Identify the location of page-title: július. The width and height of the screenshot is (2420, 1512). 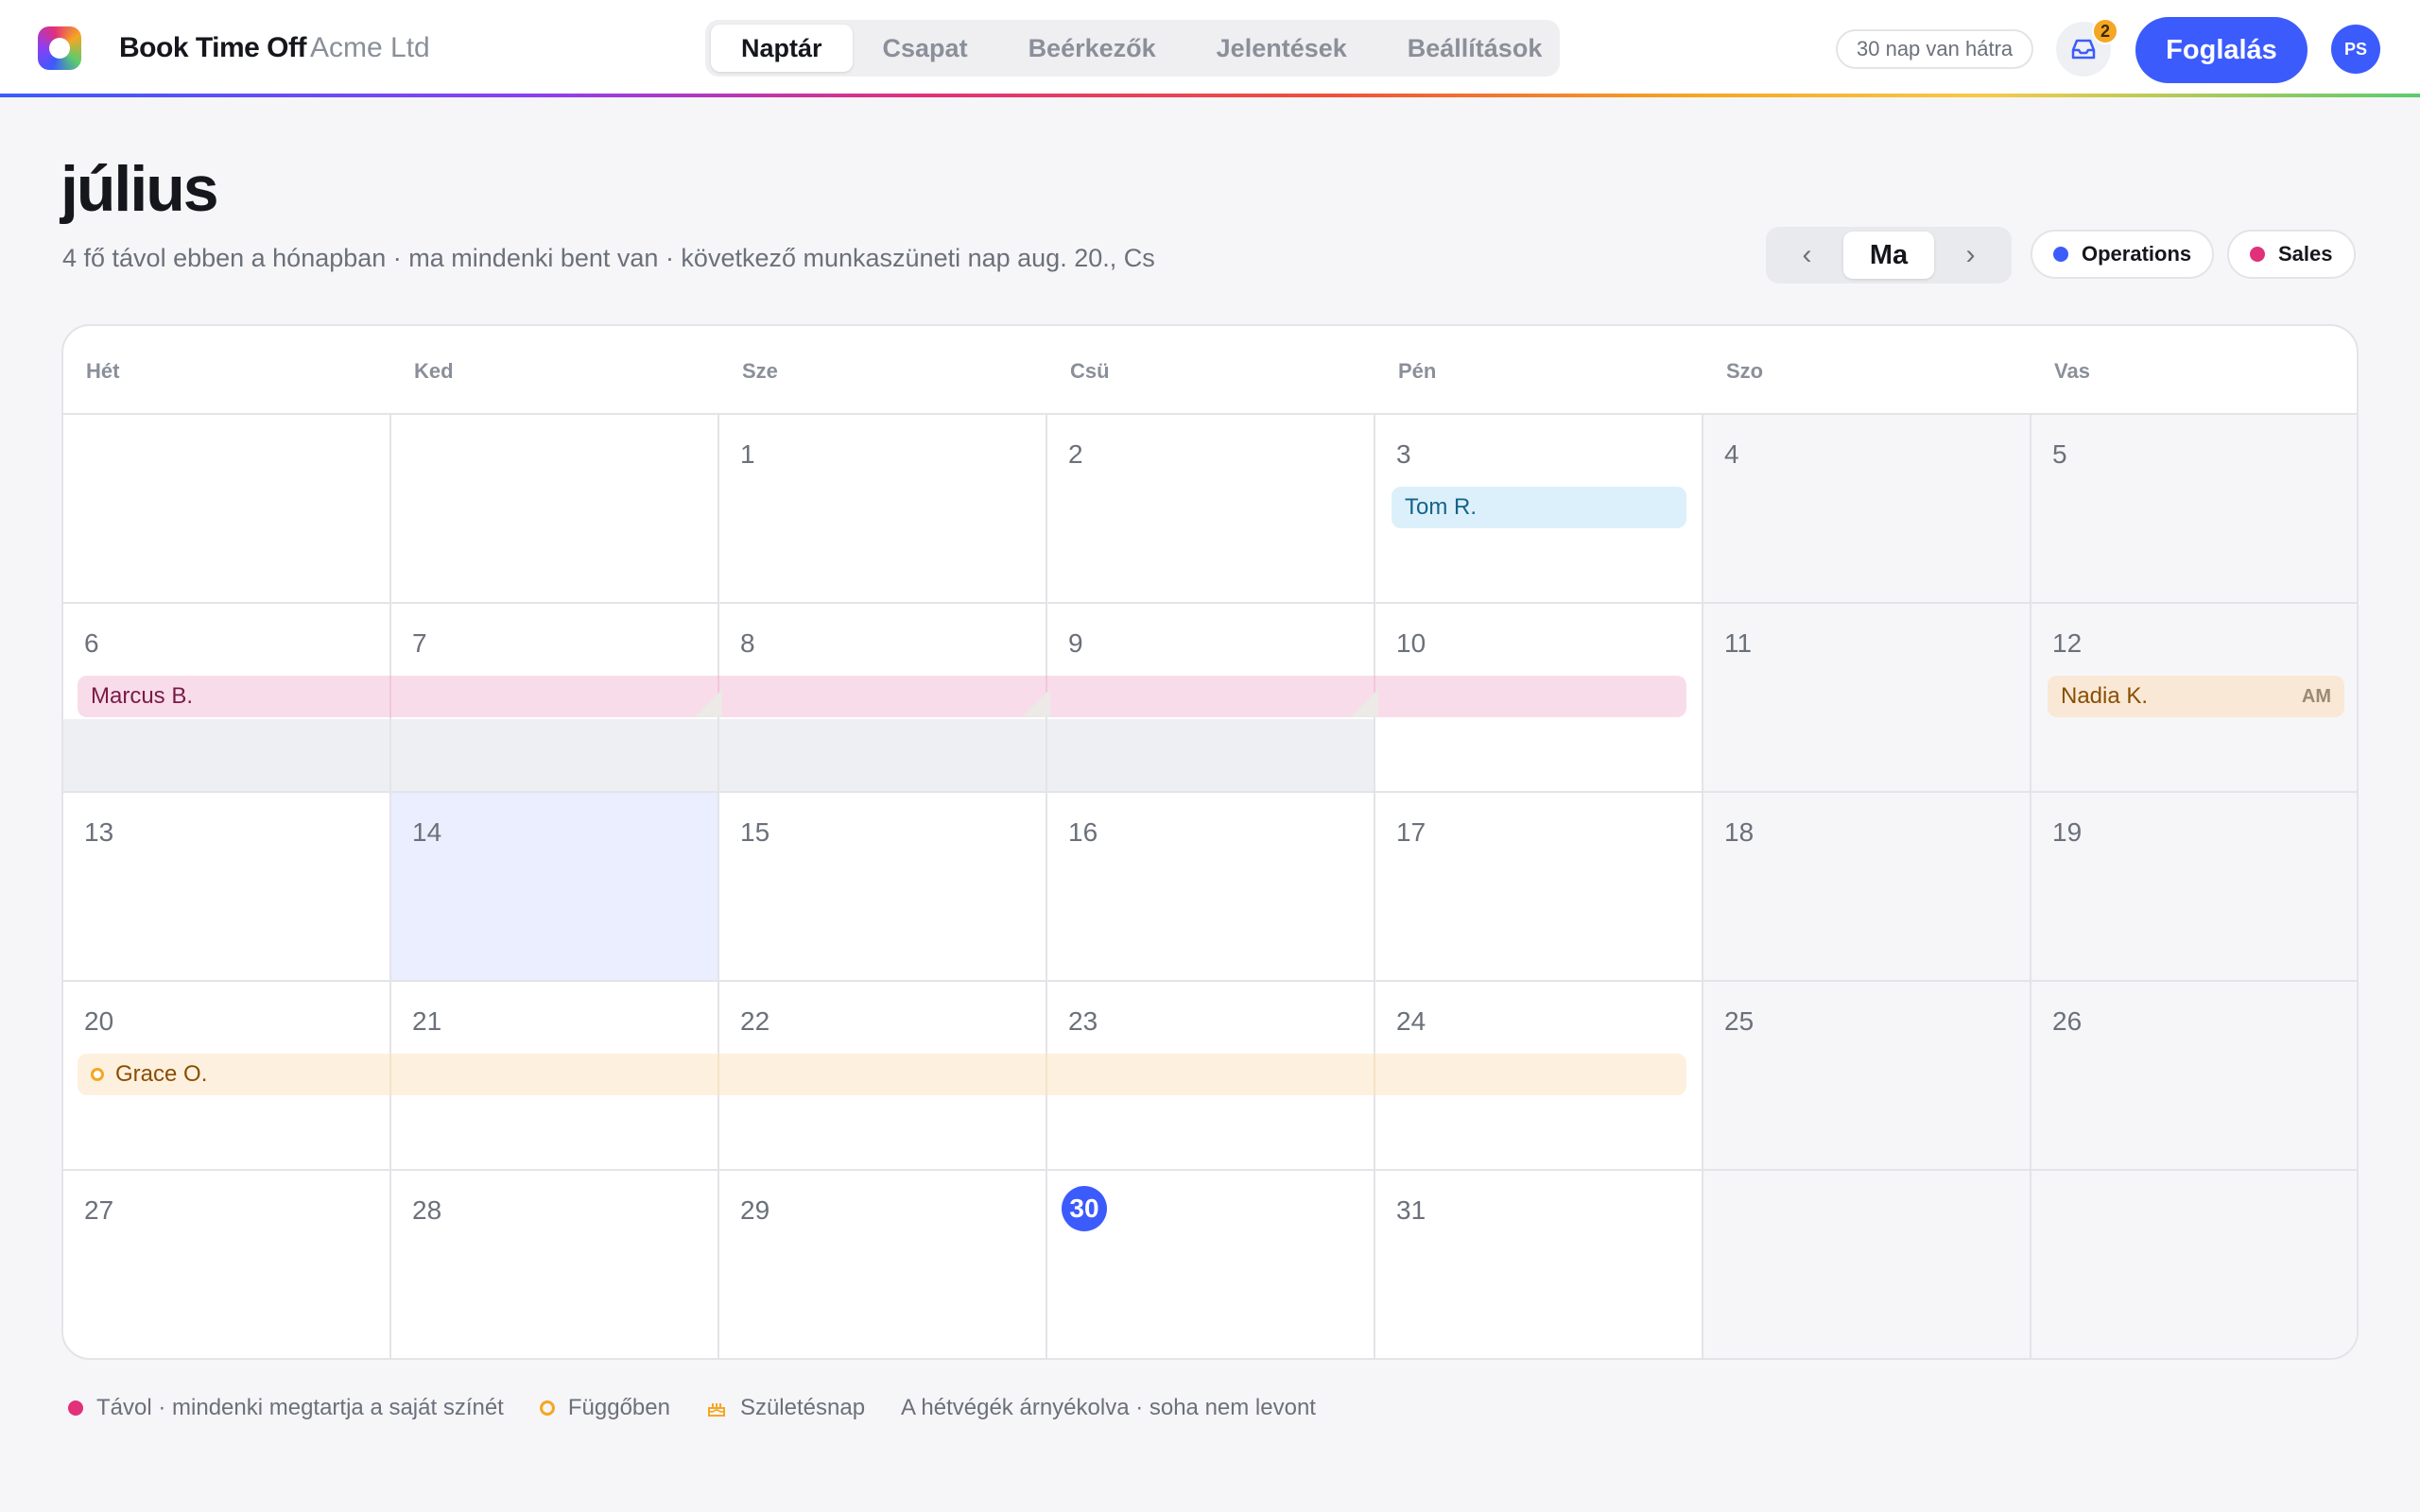
(139, 189).